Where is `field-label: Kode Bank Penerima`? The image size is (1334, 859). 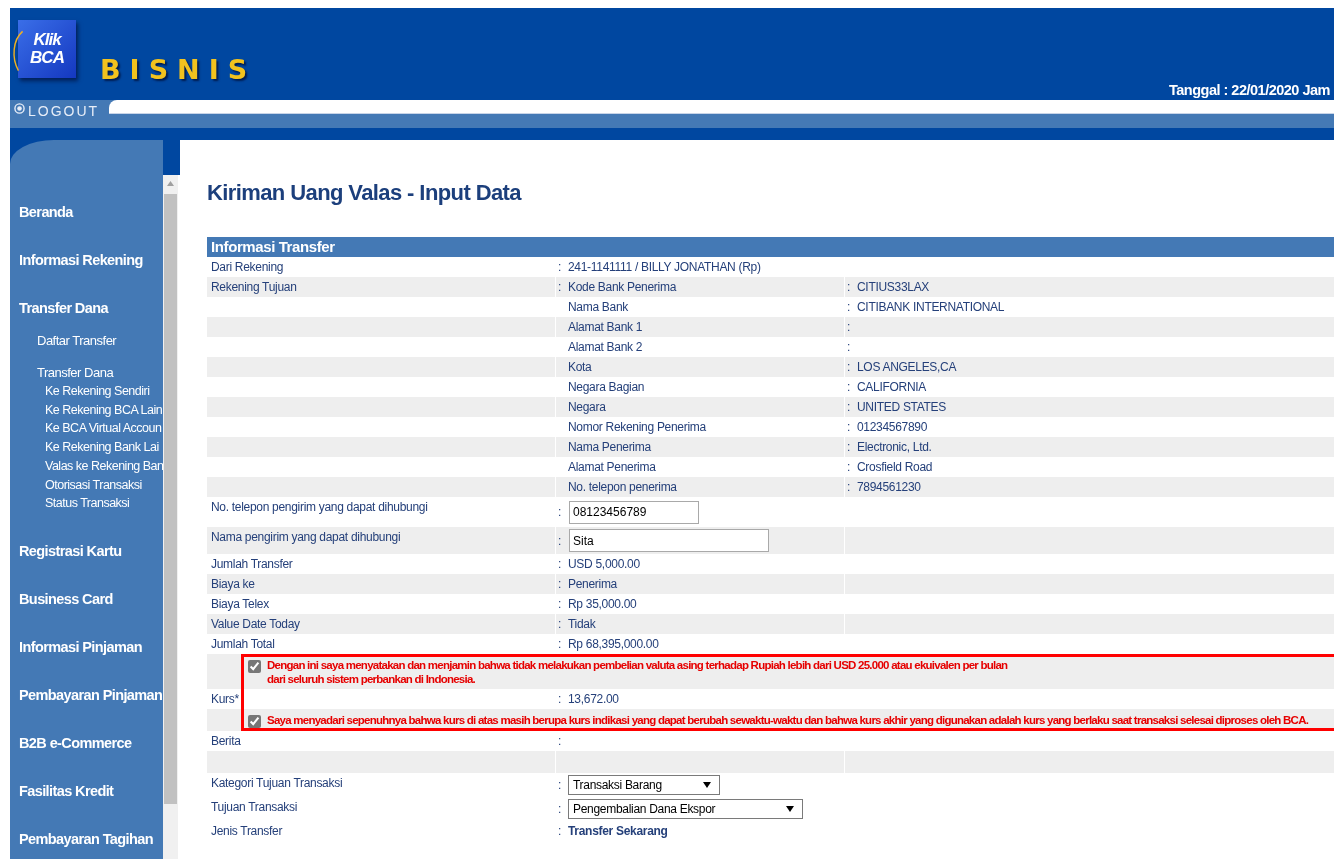
field-label: Kode Bank Penerima is located at coordinates (622, 287).